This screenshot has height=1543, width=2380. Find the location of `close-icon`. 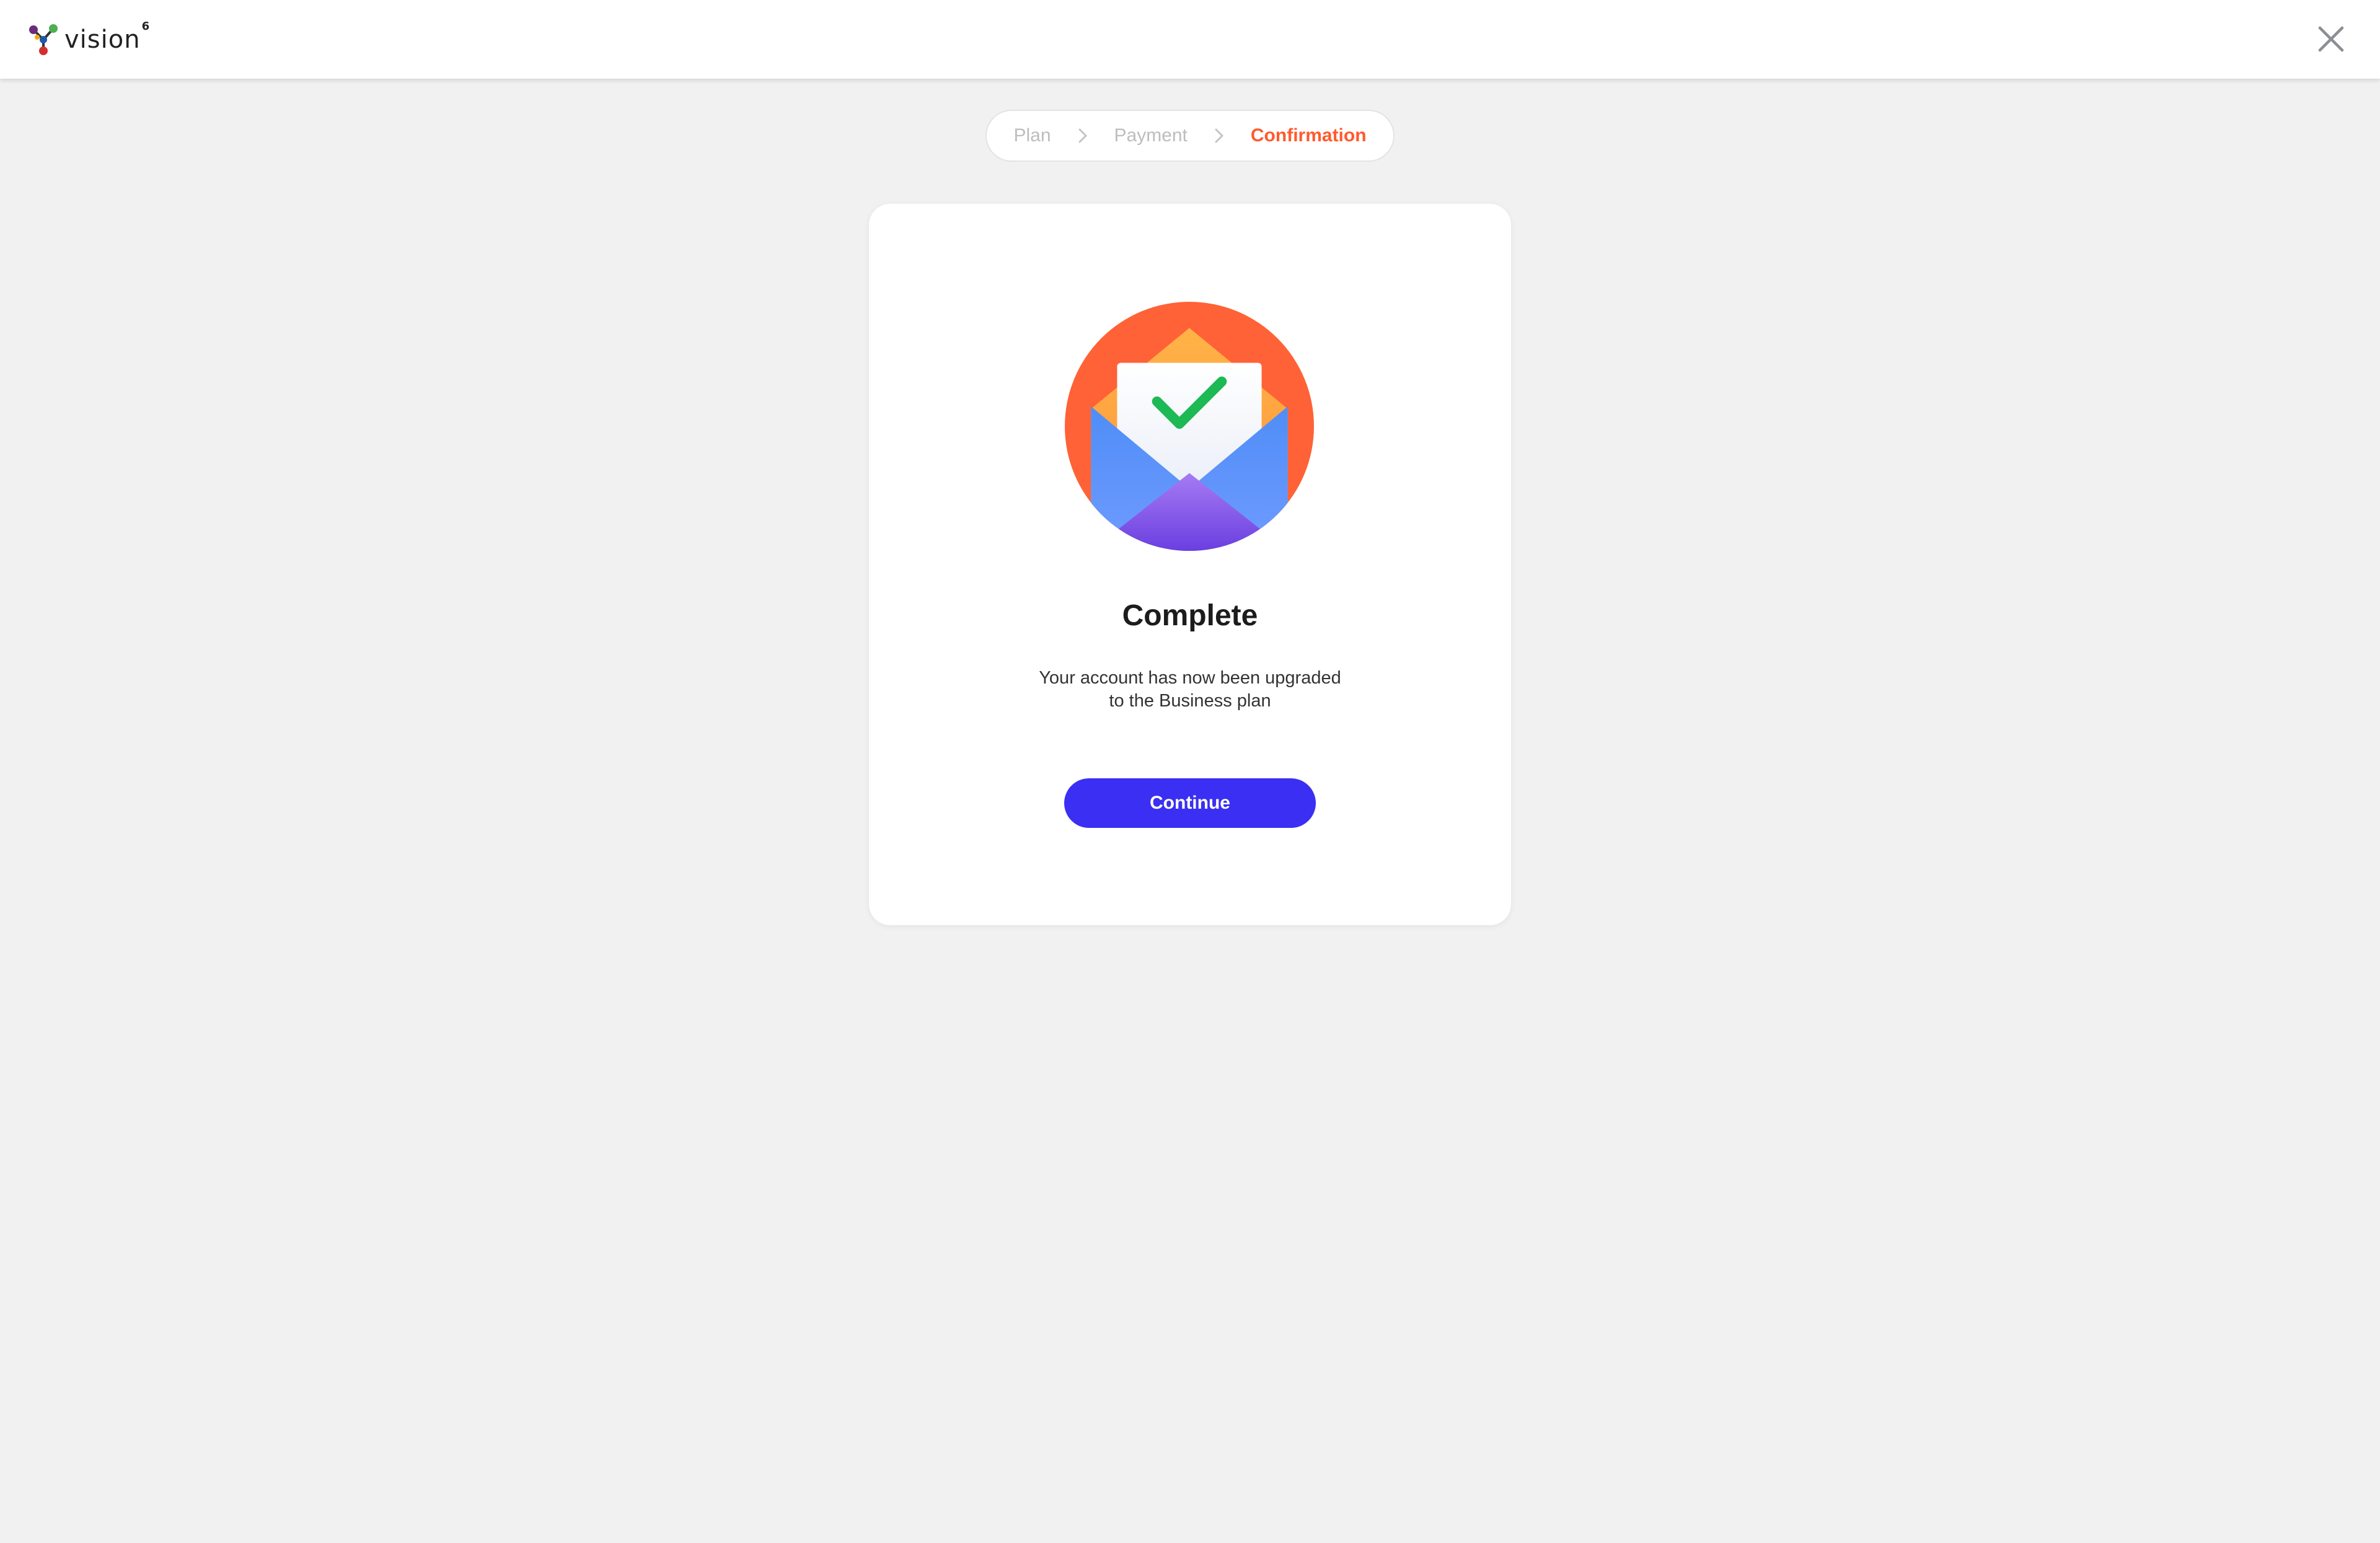

close-icon is located at coordinates (2331, 39).